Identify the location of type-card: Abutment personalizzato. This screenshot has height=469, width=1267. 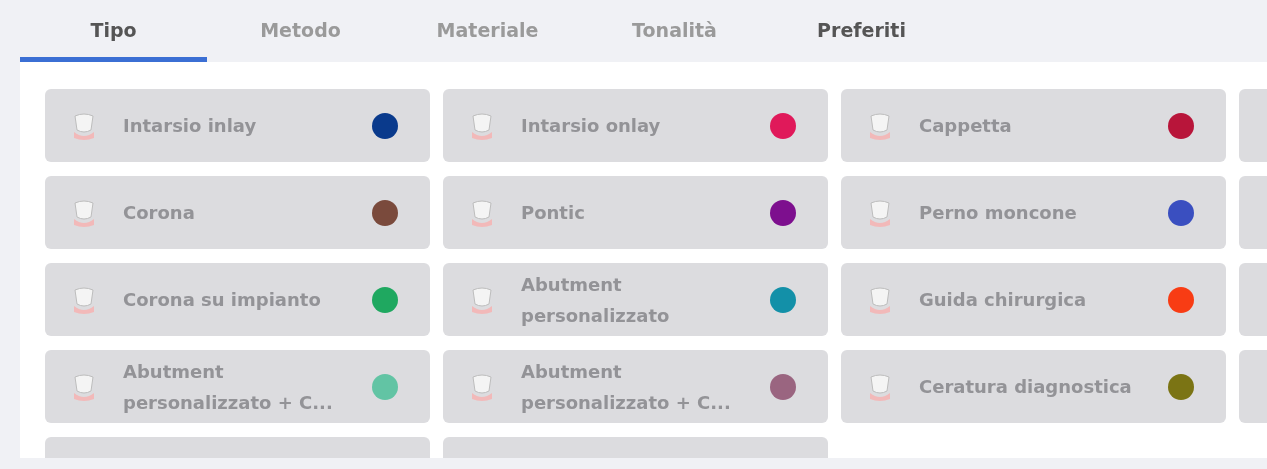
(635, 299).